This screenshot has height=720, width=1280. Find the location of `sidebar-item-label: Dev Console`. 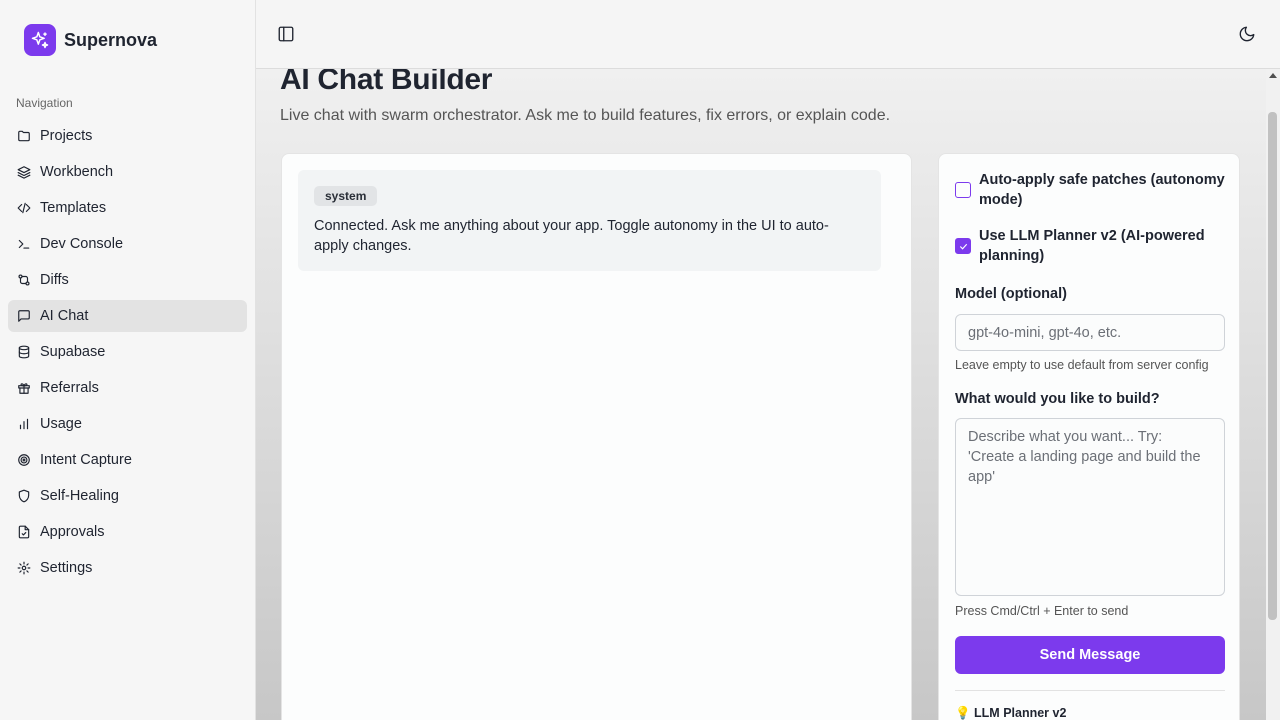

sidebar-item-label: Dev Console is located at coordinates (82, 244).